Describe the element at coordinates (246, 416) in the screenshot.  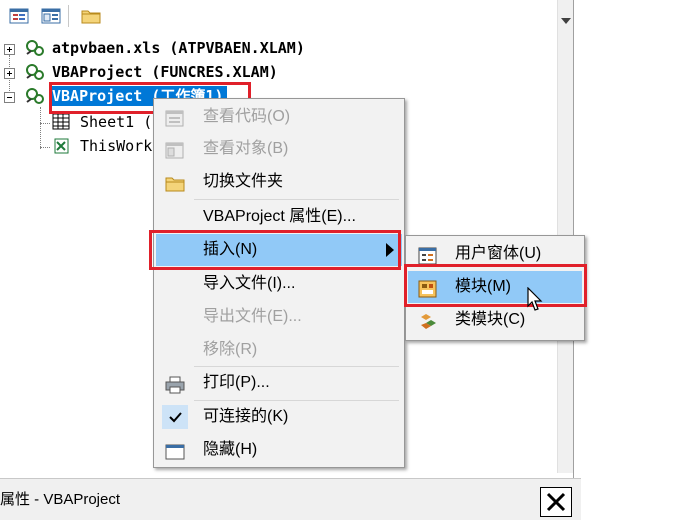
I see `menu-label: 可连接的(K)` at that location.